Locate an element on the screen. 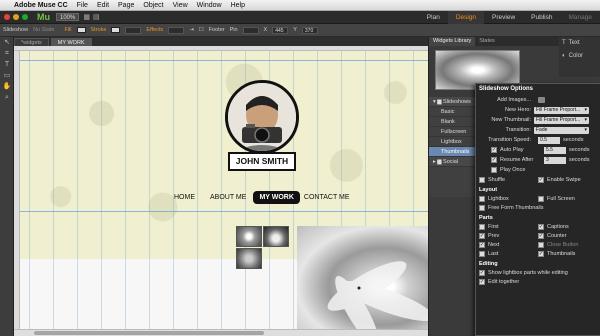  autoplay-stepper: 5.5 is located at coordinates (555, 150).